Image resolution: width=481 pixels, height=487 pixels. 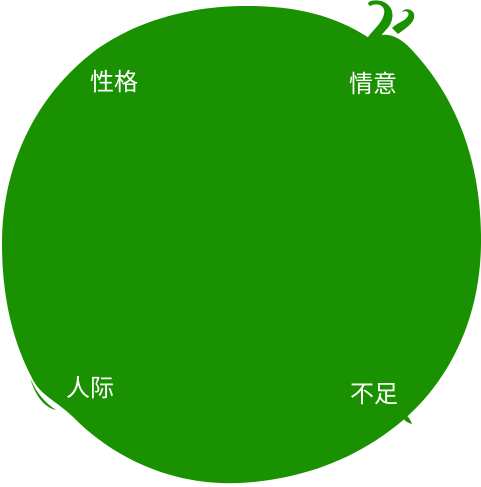 What do you see at coordinates (403, 21) in the screenshot?
I see `swirl-ornament-small` at bounding box center [403, 21].